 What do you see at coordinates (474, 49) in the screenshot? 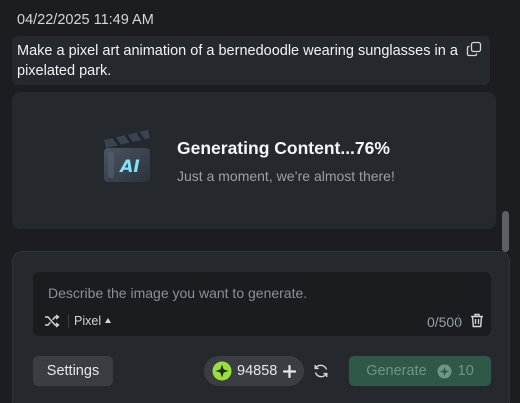
I see `copy-icon` at bounding box center [474, 49].